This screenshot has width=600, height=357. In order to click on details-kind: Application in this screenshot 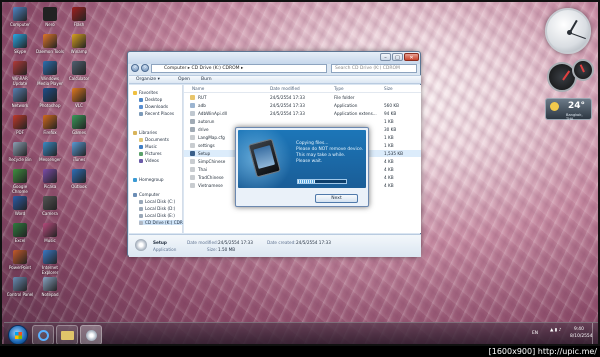, I will do `click(165, 249)`.